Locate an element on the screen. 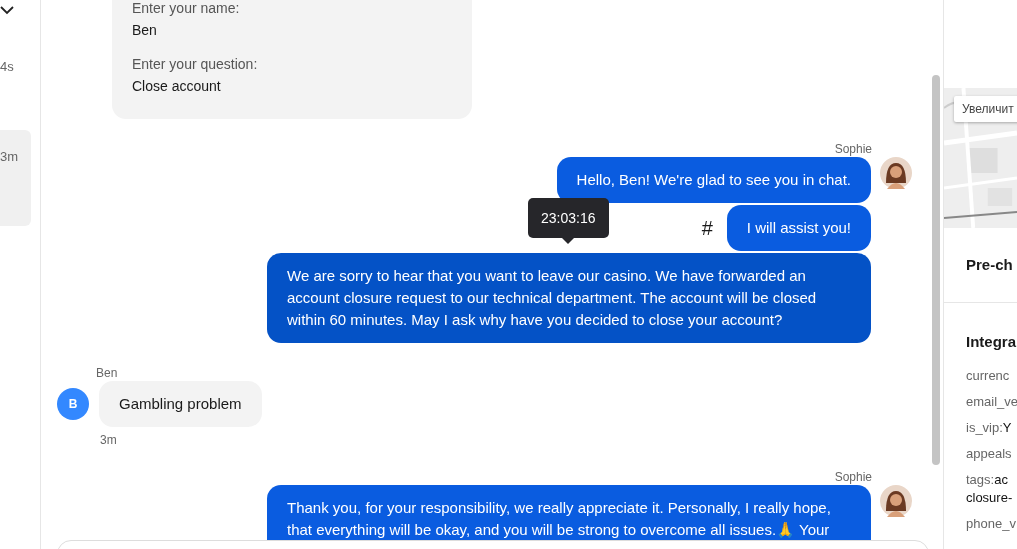 The width and height of the screenshot is (1017, 549). field-label: Enter your name: is located at coordinates (186, 9).